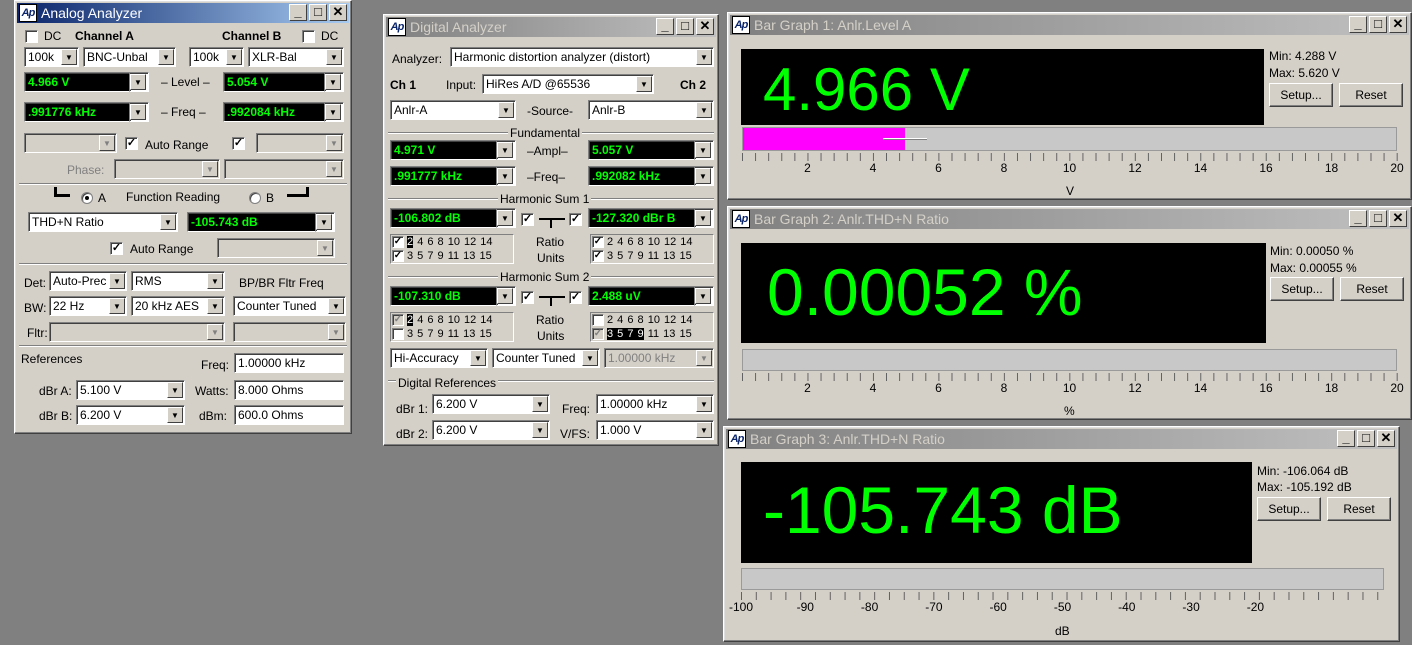  I want to click on hs2-b-enable-checkbox: ✓, so click(575, 297).